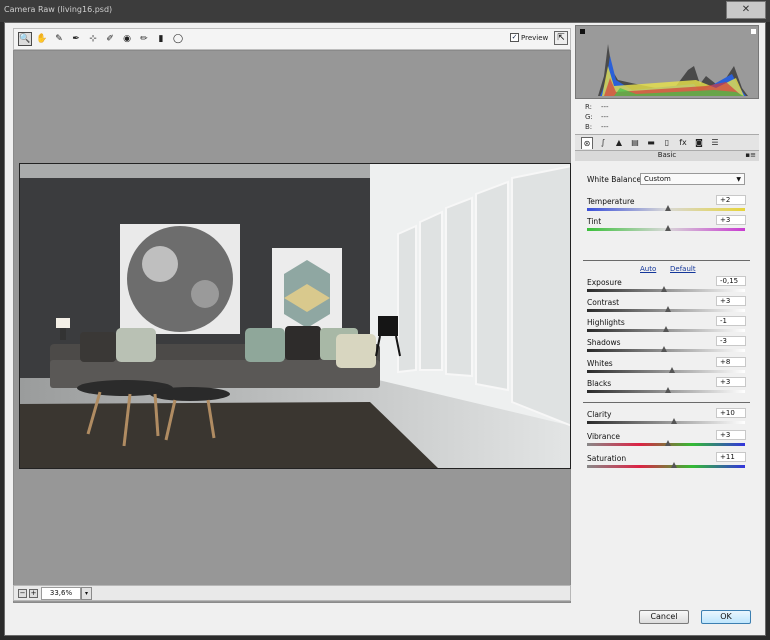  I want to click on fullscreen-icon: ⇱, so click(561, 38).